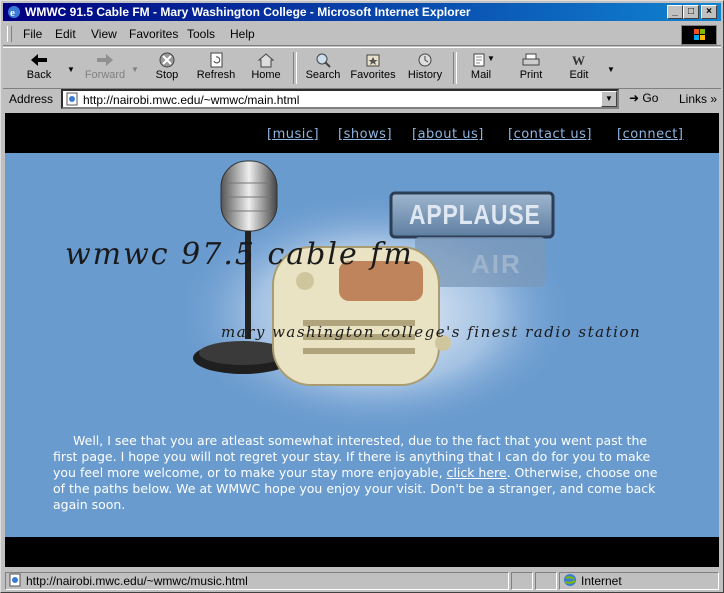 This screenshot has width=724, height=593. Describe the element at coordinates (550, 134) in the screenshot. I see `nav-contact-link: [contact us]` at that location.